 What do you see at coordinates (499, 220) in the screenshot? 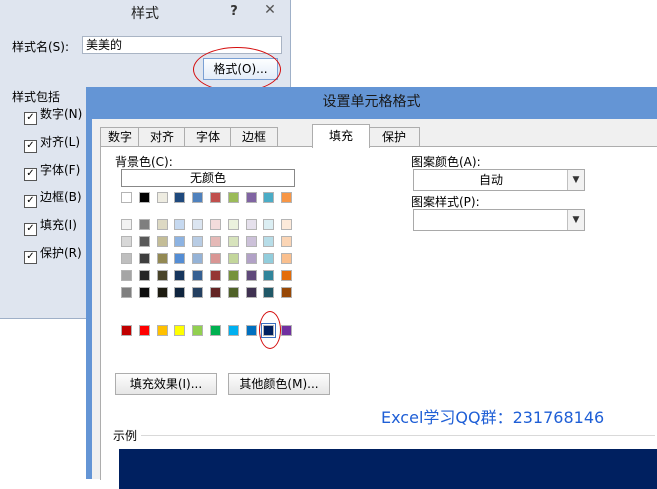
I see `pattern-style-select: ▼` at bounding box center [499, 220].